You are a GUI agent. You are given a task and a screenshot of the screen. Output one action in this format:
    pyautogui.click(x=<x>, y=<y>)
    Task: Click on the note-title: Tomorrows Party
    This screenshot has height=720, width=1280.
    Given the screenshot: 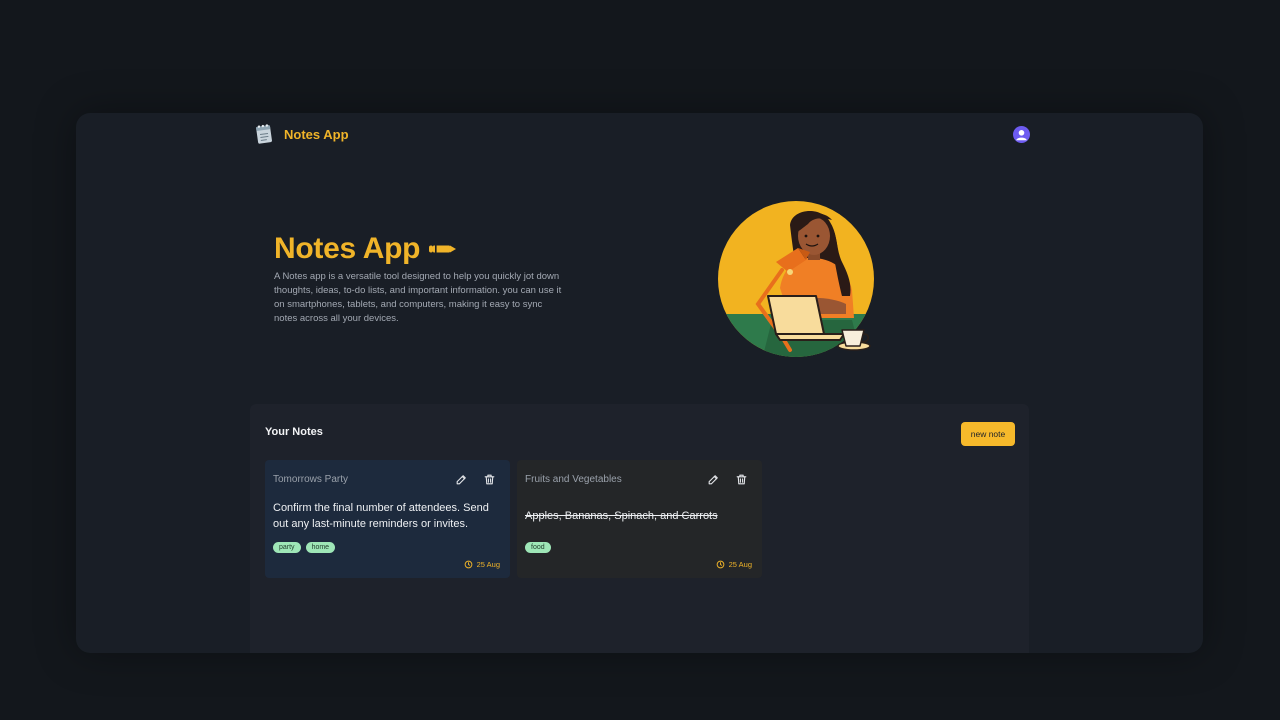 What is the action you would take?
    pyautogui.click(x=311, y=479)
    